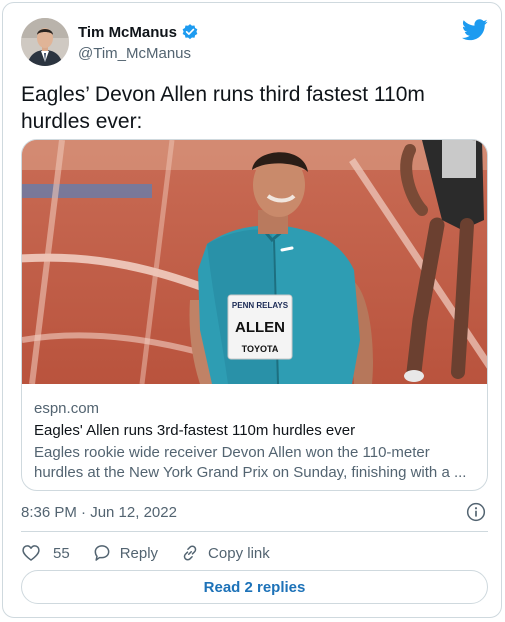  I want to click on race-bib: PENN RELAYS ALLEN TOYOTA, so click(260, 327).